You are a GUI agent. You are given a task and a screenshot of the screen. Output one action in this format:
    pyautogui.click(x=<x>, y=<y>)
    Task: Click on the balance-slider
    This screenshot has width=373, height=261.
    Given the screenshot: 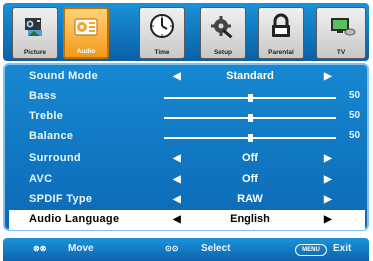 What is the action you would take?
    pyautogui.click(x=250, y=138)
    